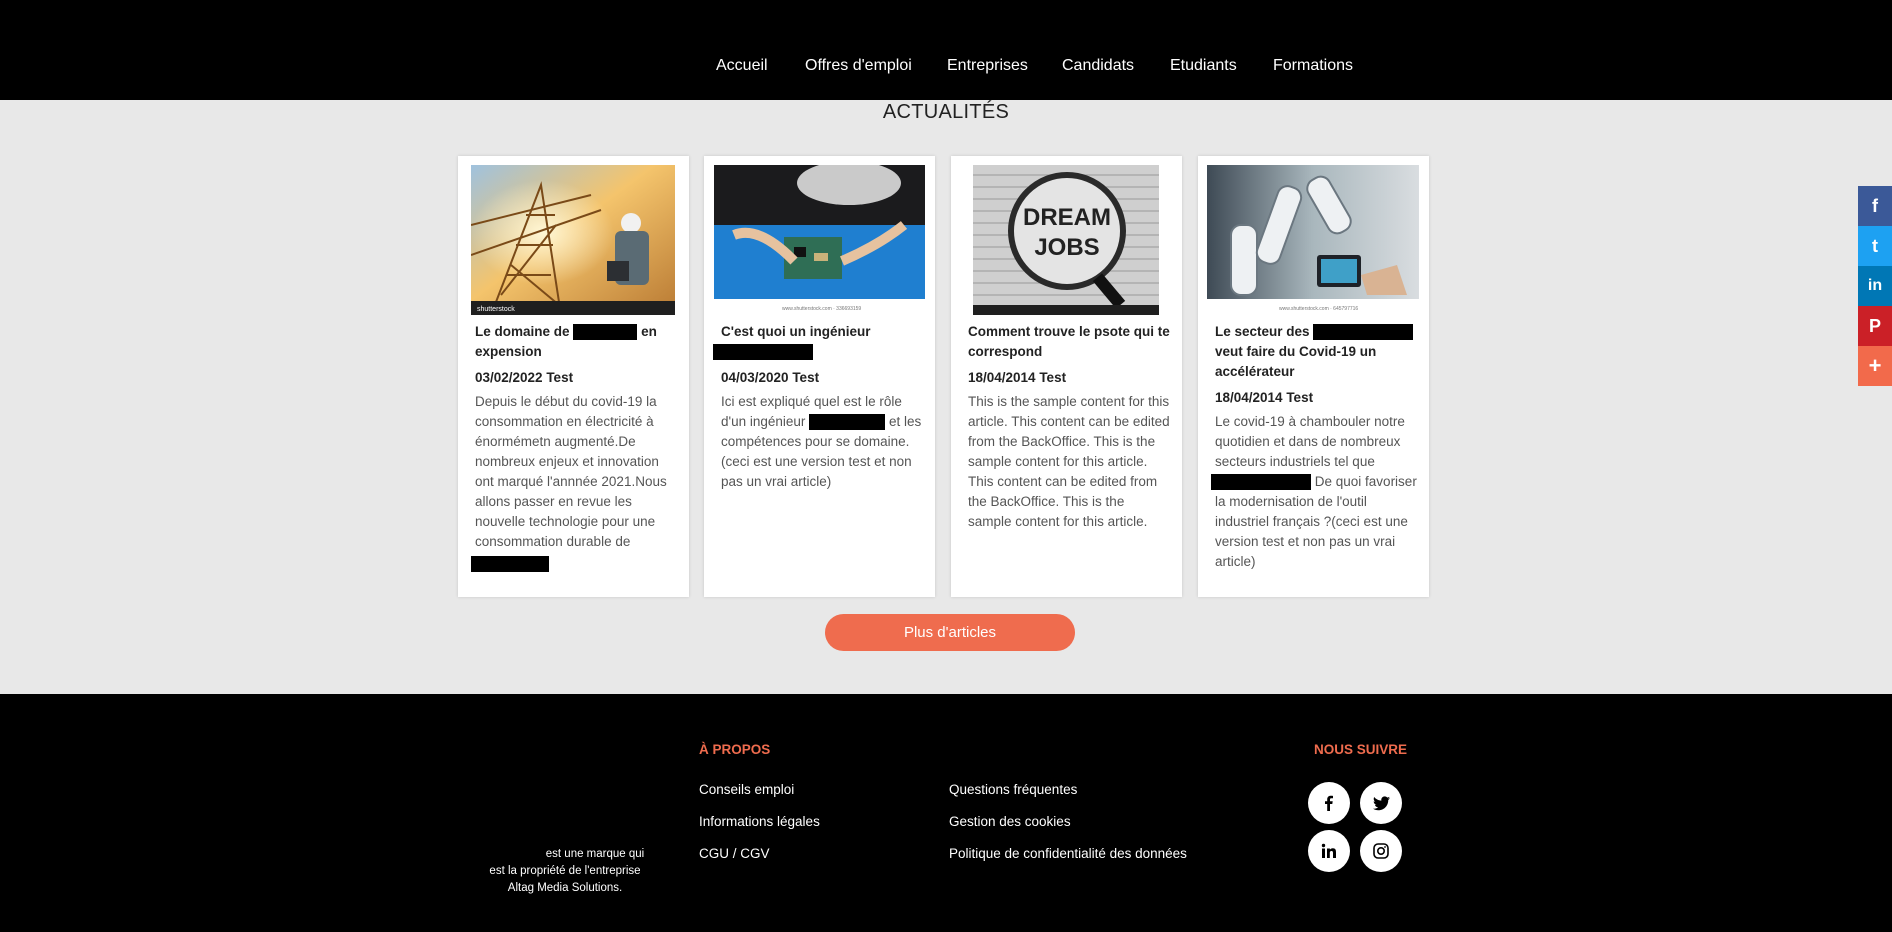 The height and width of the screenshot is (932, 1892). I want to click on linkedin-icon: in, so click(1875, 285).